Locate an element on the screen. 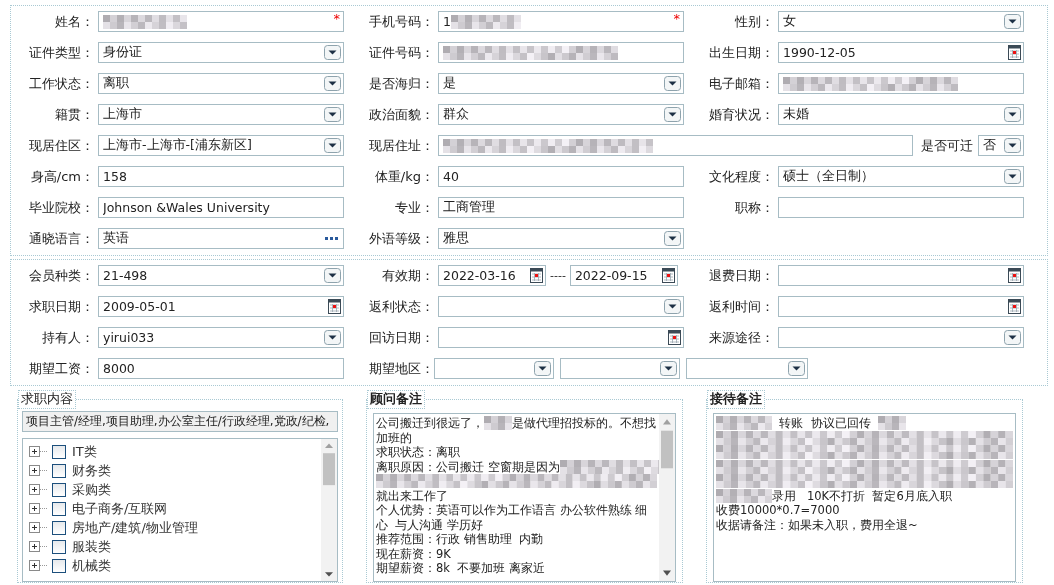 The image size is (1054, 585). note-text: 求职状态：离职 is located at coordinates (418, 452).